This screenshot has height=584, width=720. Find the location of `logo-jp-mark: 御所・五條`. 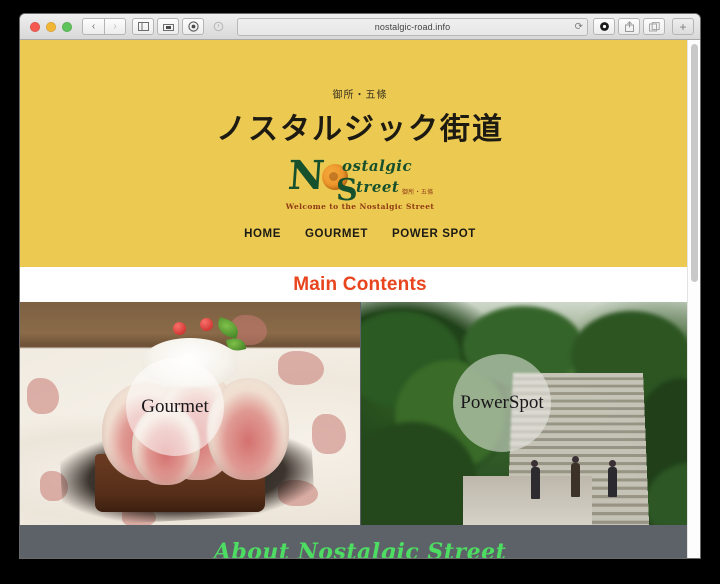

logo-jp-mark: 御所・五條 is located at coordinates (418, 192).